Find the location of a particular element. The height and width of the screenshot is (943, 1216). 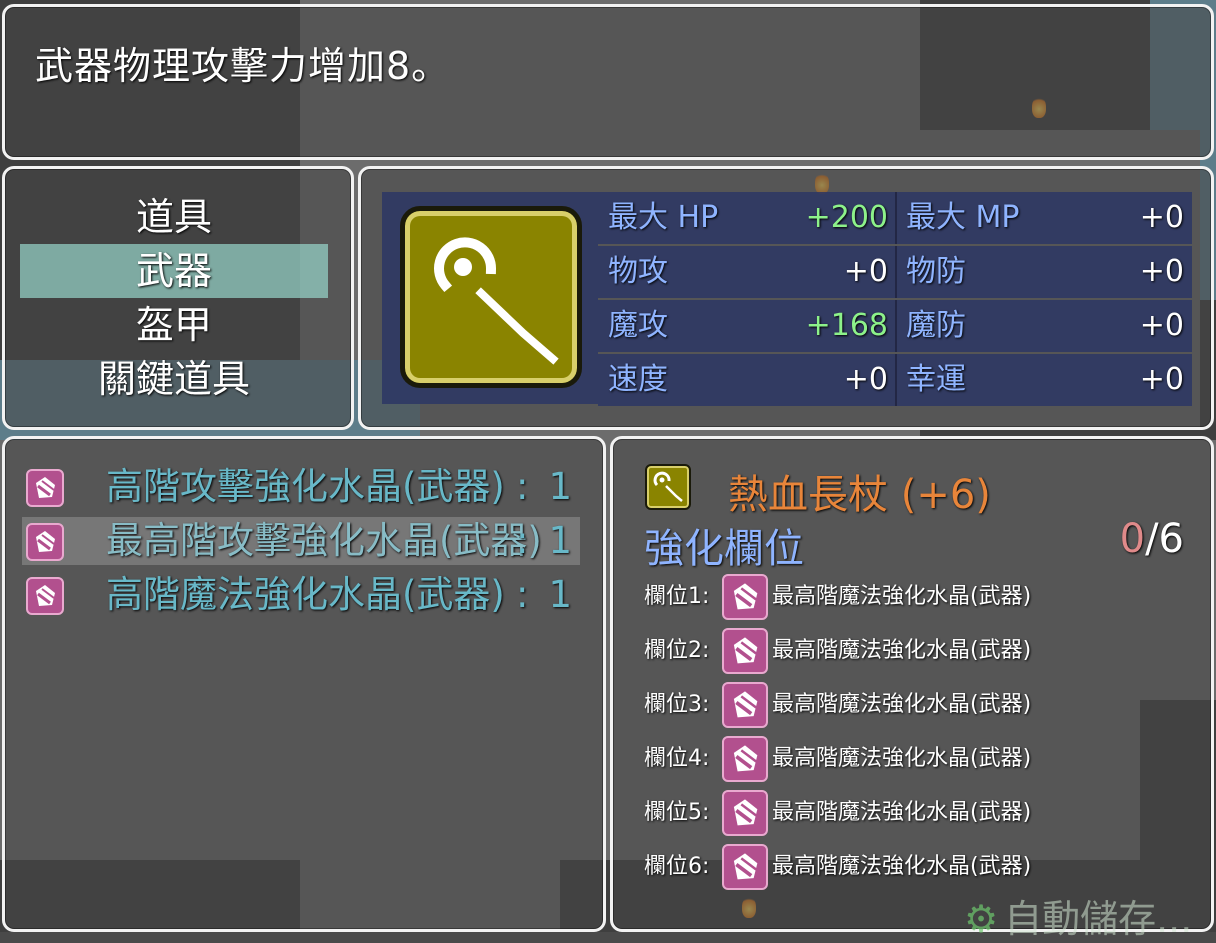

slot-row: 欄位4: 最高階魔法強化水晶(武器) is located at coordinates (914, 759).